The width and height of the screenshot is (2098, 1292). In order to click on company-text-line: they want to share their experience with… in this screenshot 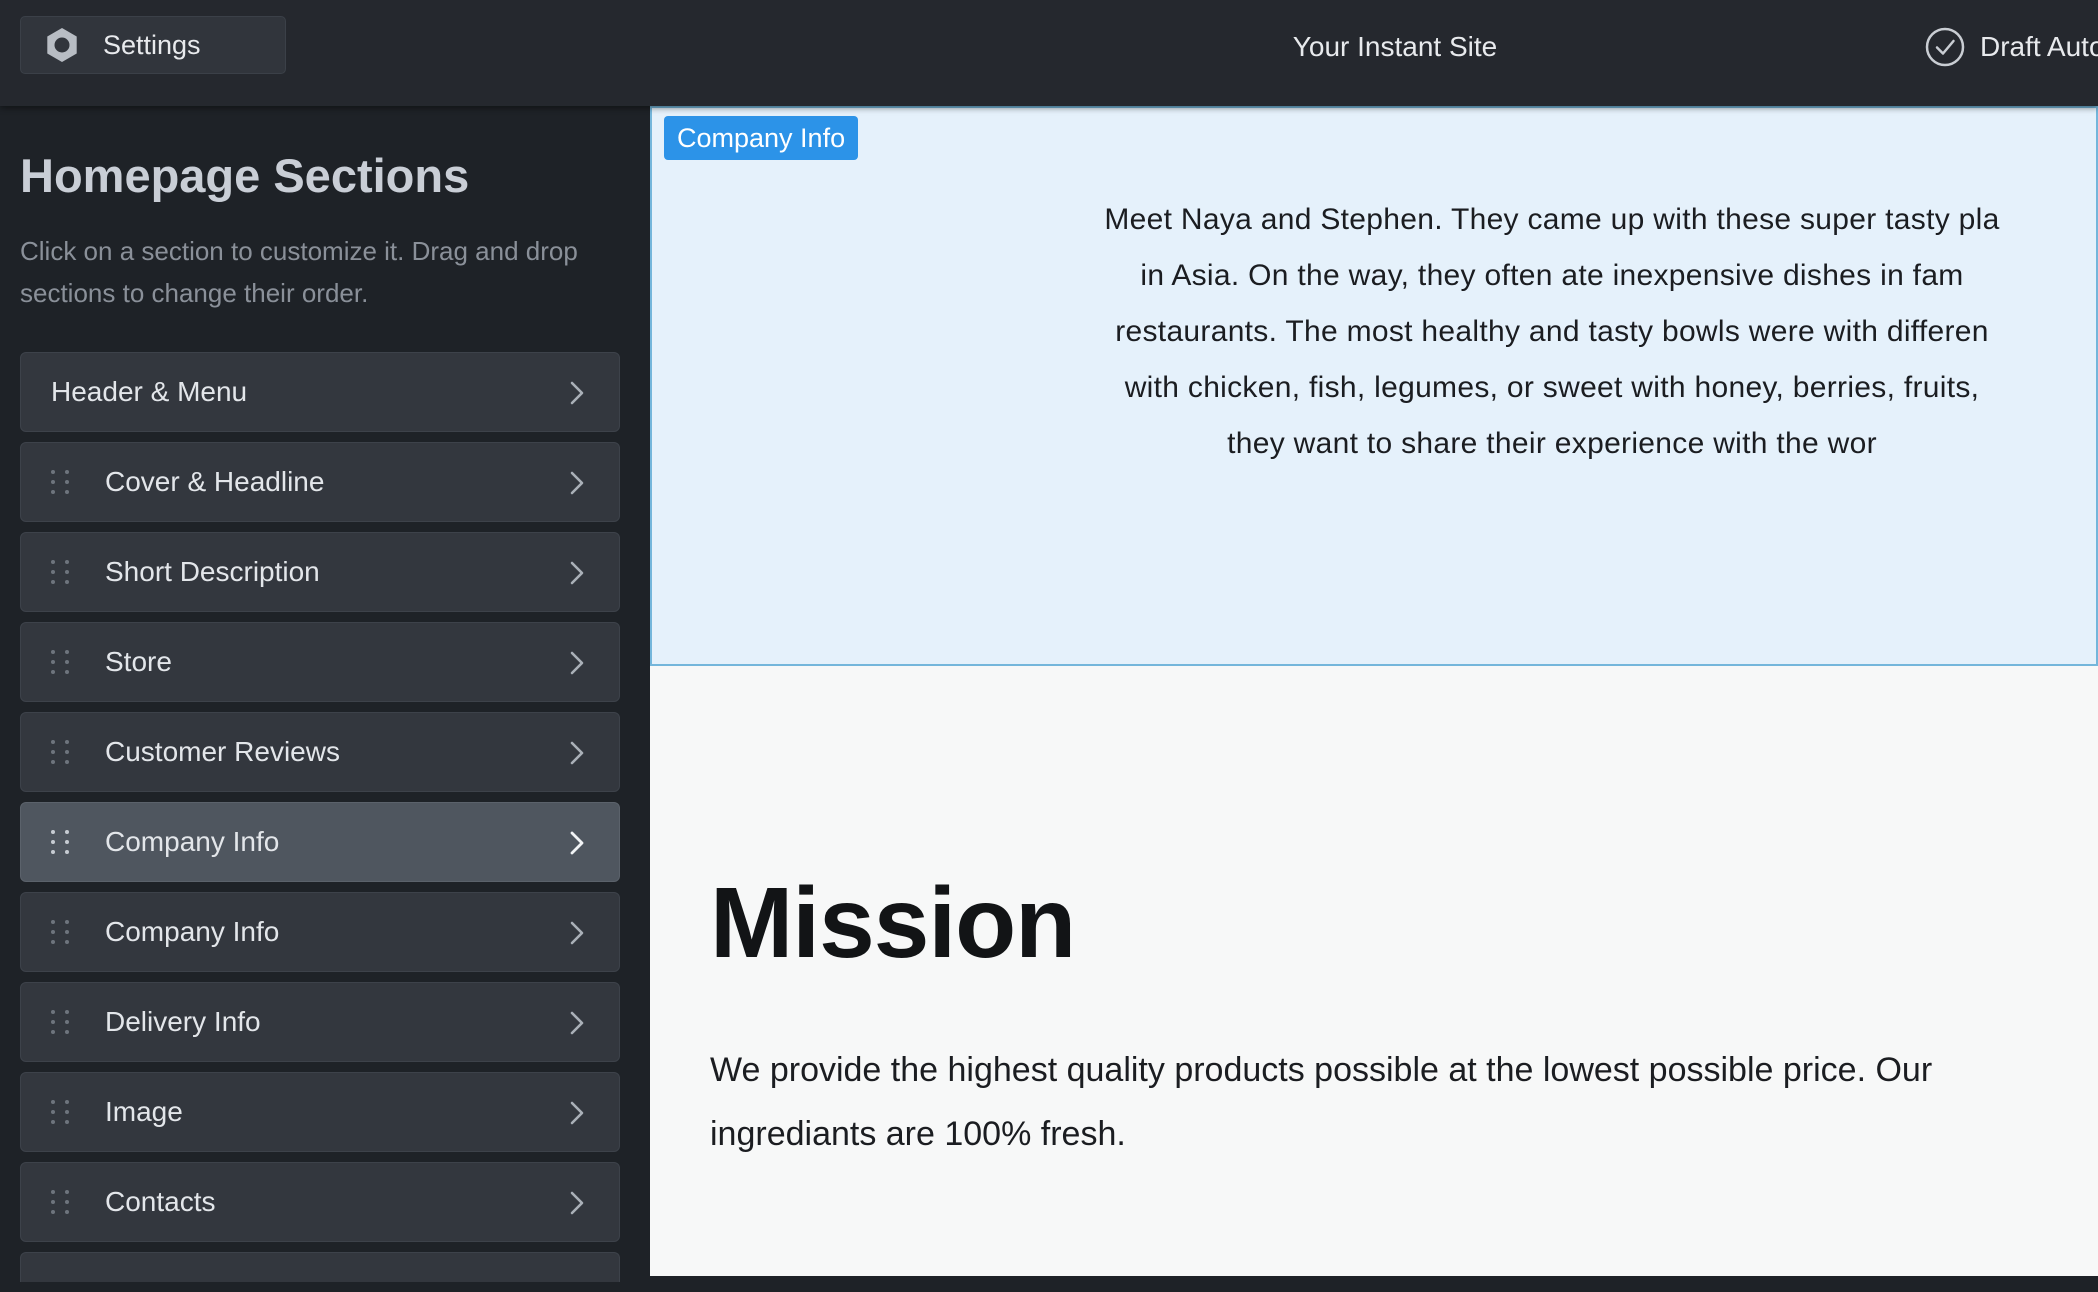, I will do `click(1552, 443)`.